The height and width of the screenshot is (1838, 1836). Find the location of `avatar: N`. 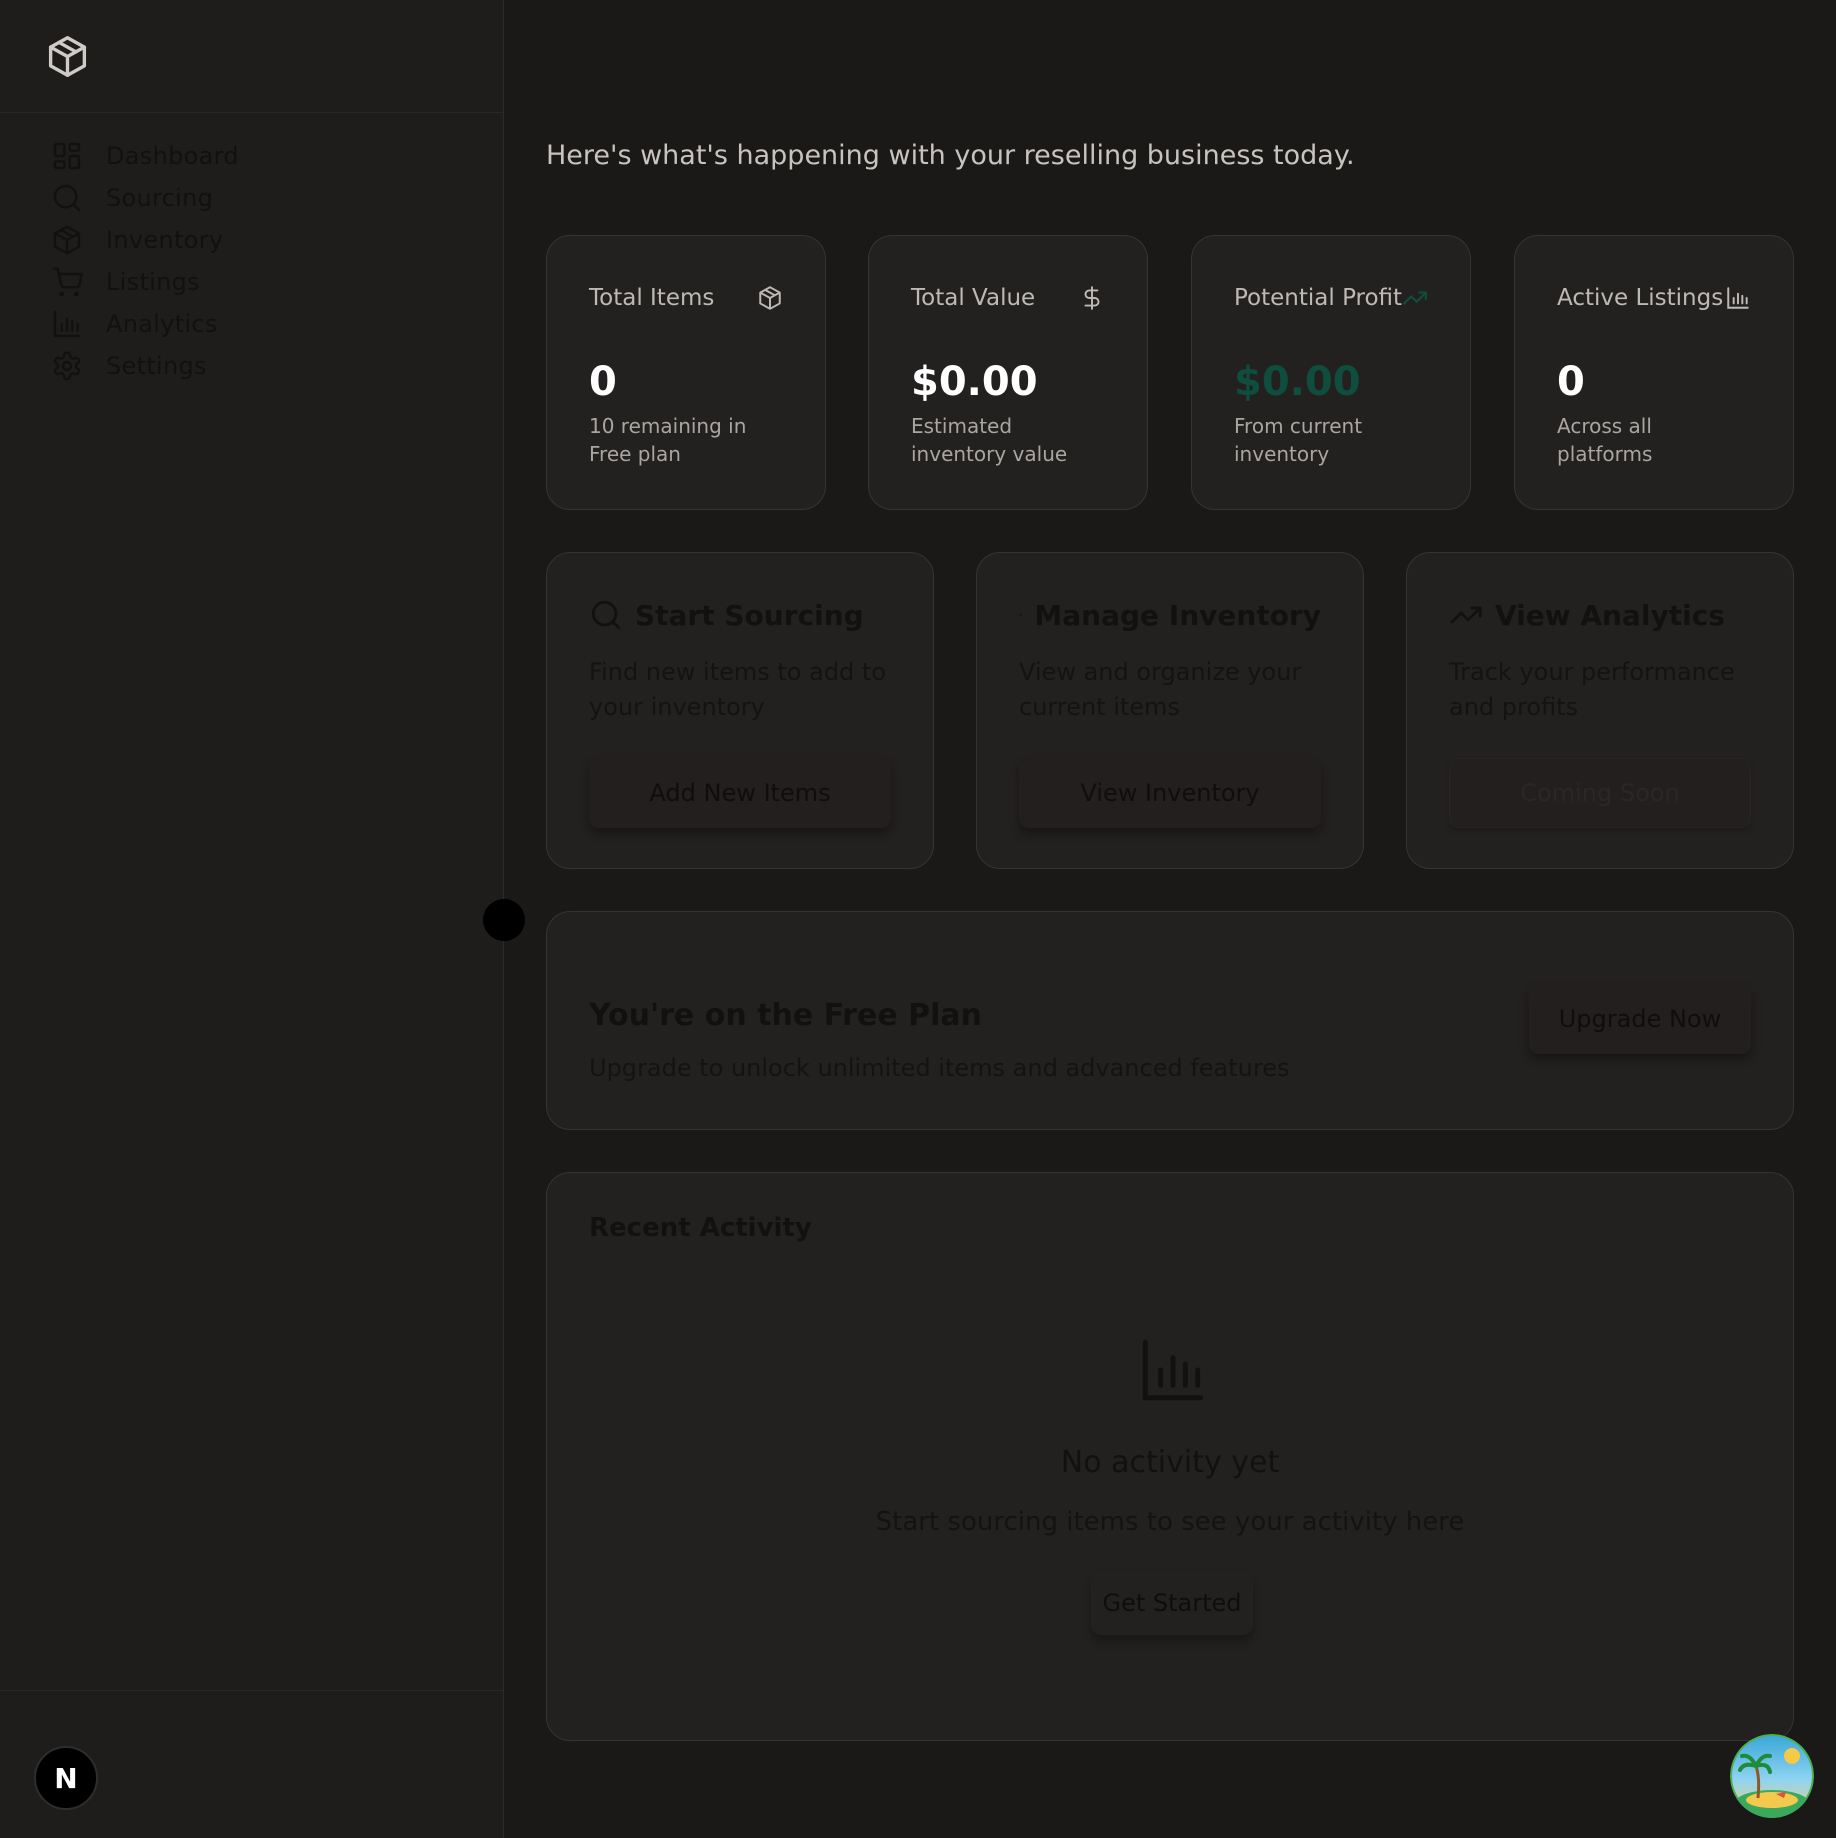

avatar: N is located at coordinates (66, 1778).